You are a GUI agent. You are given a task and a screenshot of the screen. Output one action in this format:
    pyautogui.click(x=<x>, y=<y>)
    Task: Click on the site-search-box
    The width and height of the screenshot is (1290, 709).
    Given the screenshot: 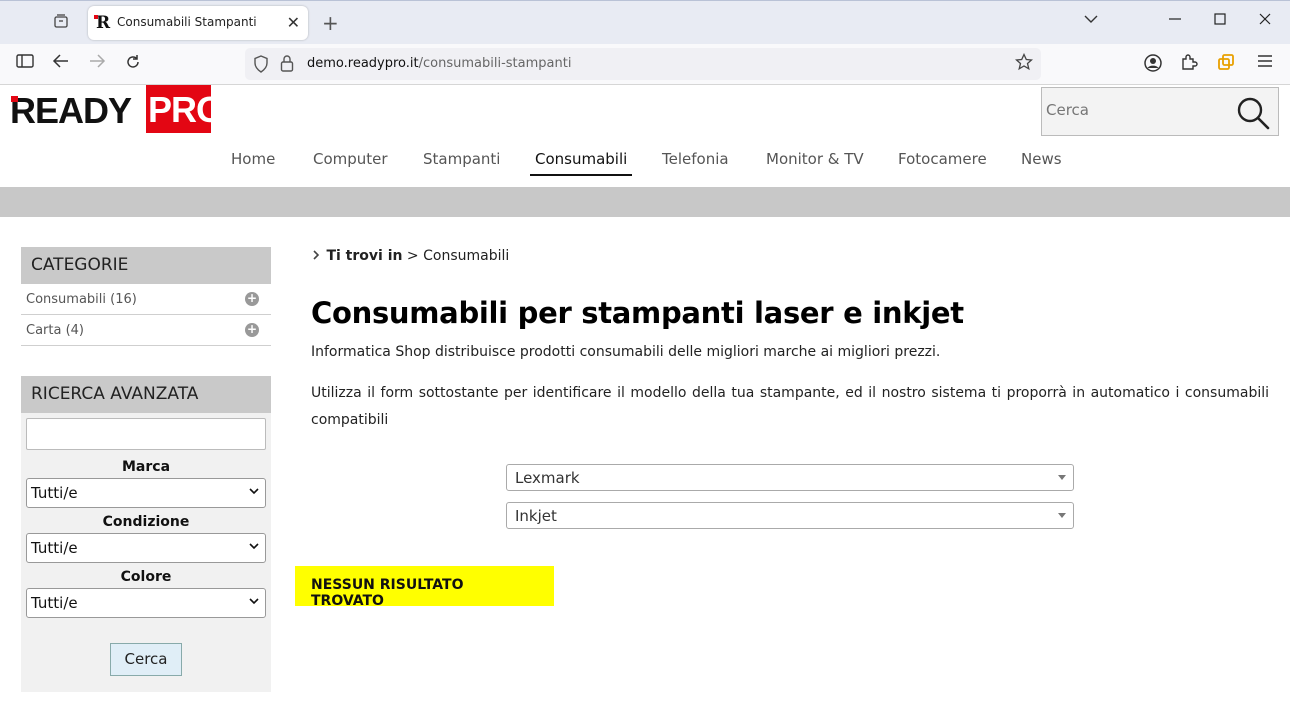 What is the action you would take?
    pyautogui.click(x=1160, y=111)
    